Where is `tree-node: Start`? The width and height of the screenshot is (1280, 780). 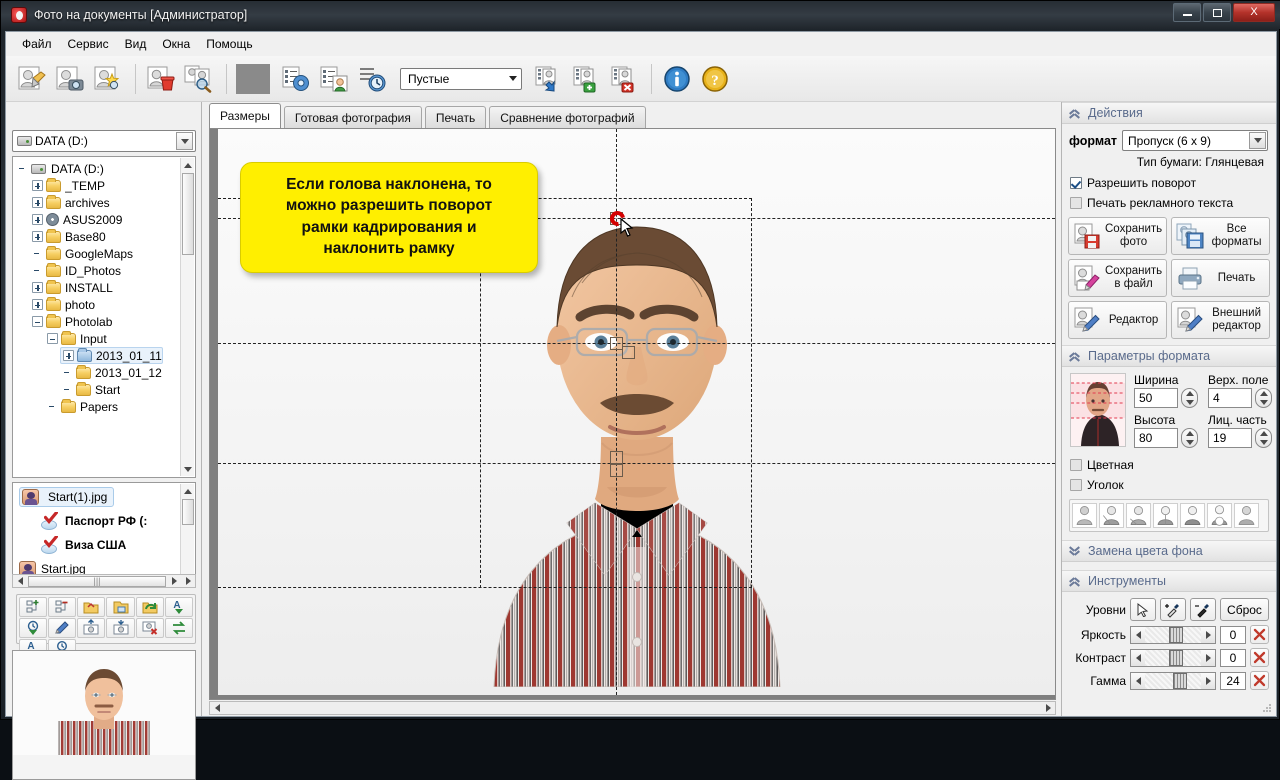 tree-node: Start is located at coordinates (127, 389).